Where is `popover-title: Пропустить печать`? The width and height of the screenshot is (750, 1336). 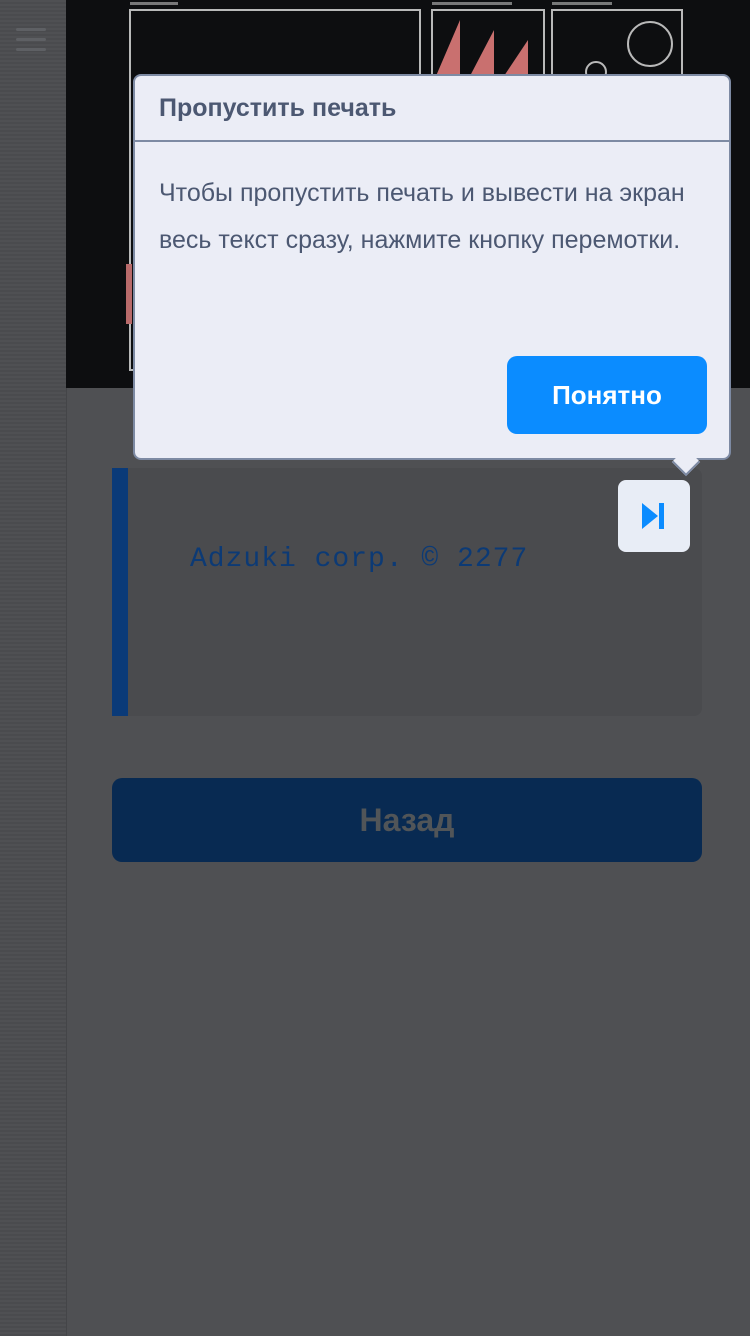
popover-title: Пропустить печать is located at coordinates (432, 109).